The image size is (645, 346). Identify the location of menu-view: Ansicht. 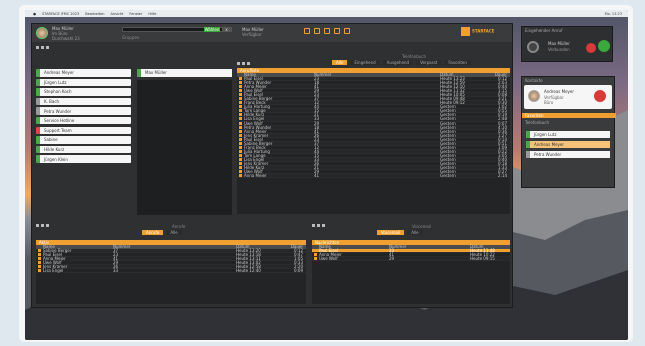
(116, 14).